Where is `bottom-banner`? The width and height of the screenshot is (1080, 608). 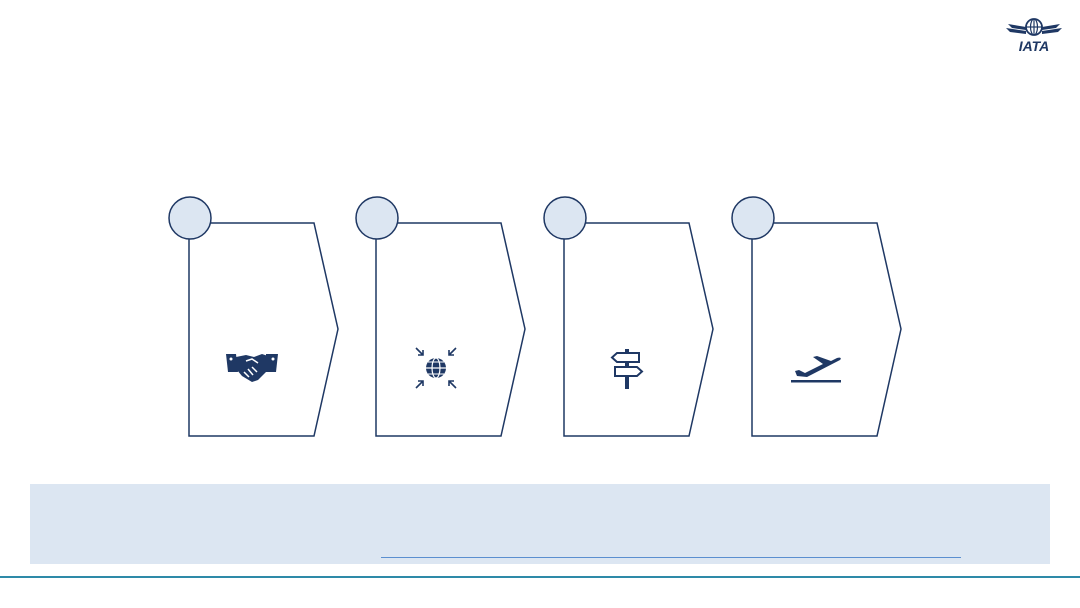
bottom-banner is located at coordinates (540, 524).